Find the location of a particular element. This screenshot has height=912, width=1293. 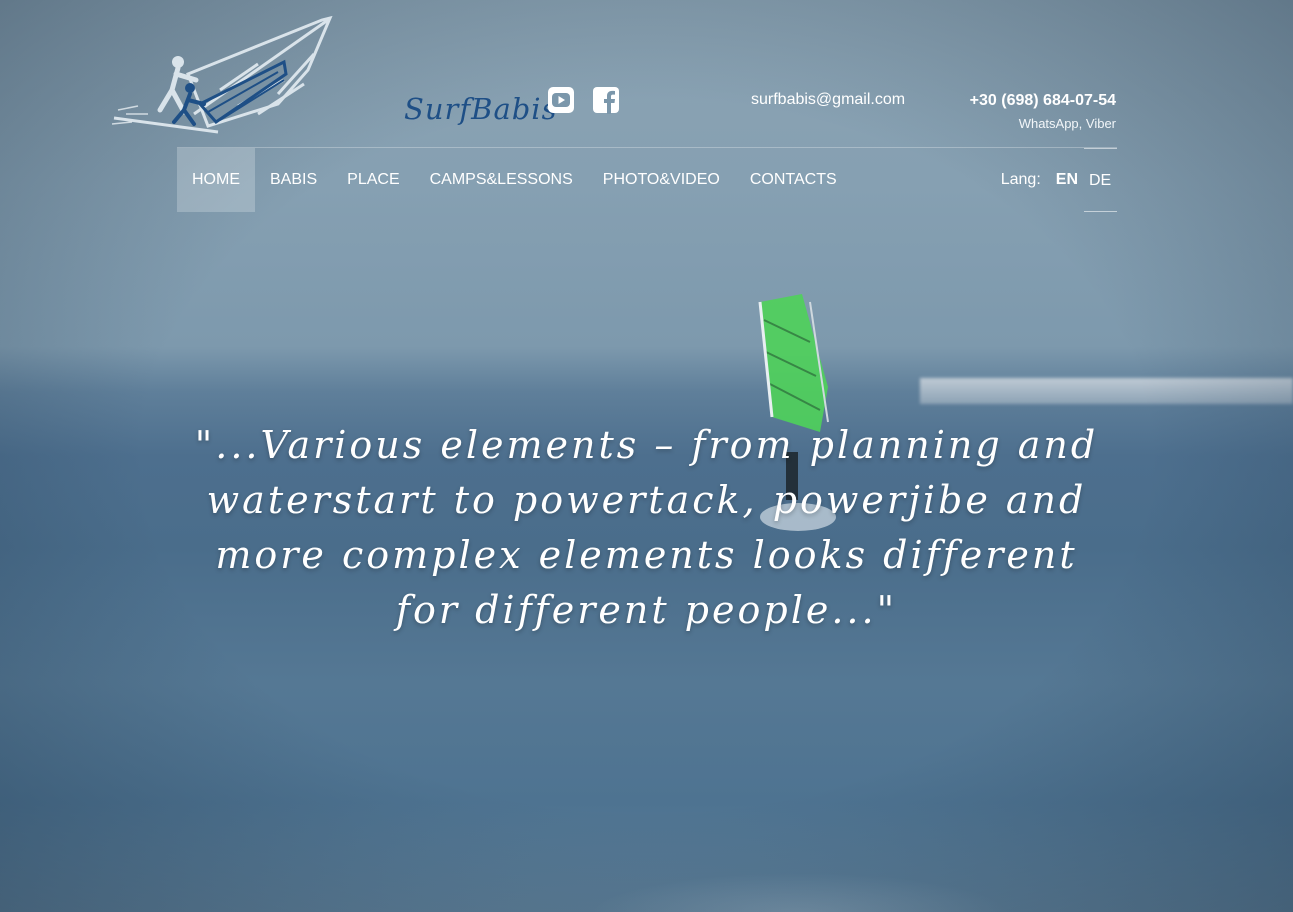

phone-messengers: WhatsApp, Viber is located at coordinates (1067, 123).